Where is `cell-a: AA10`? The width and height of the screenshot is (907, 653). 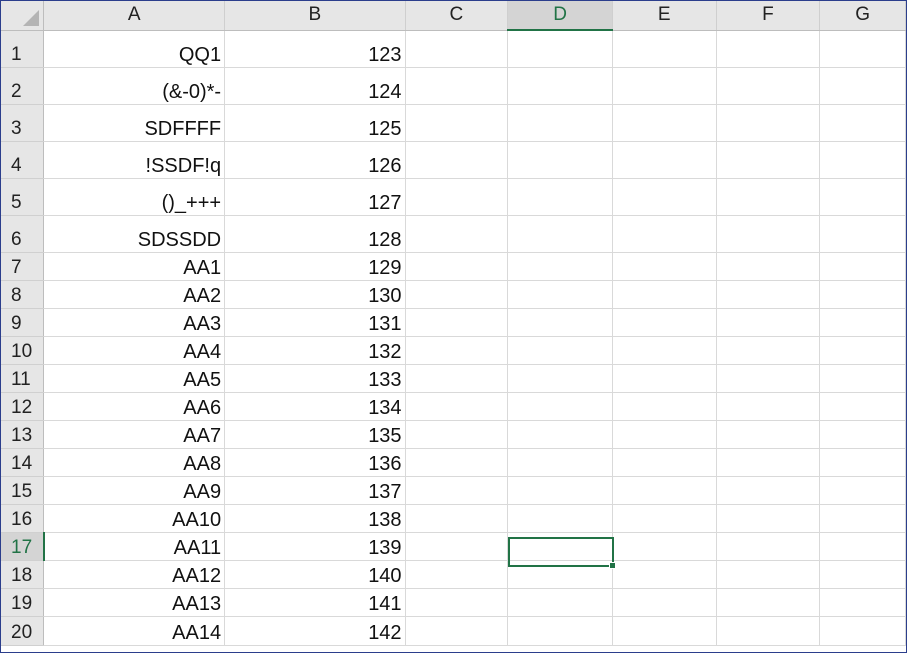 cell-a: AA10 is located at coordinates (134, 518).